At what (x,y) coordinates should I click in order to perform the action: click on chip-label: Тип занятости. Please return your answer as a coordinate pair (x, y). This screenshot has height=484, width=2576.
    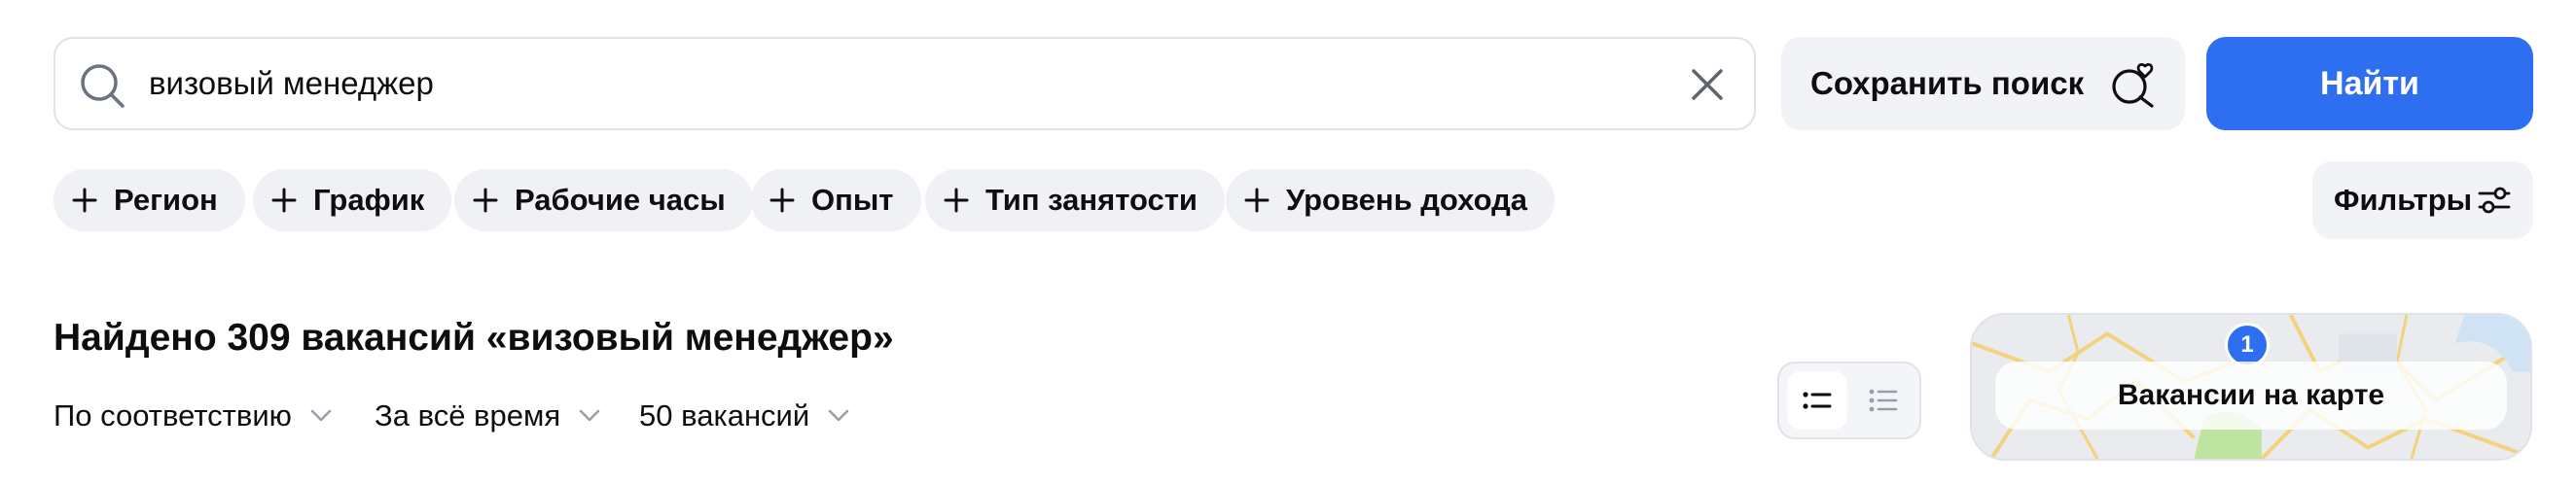
    Looking at the image, I should click on (1091, 200).